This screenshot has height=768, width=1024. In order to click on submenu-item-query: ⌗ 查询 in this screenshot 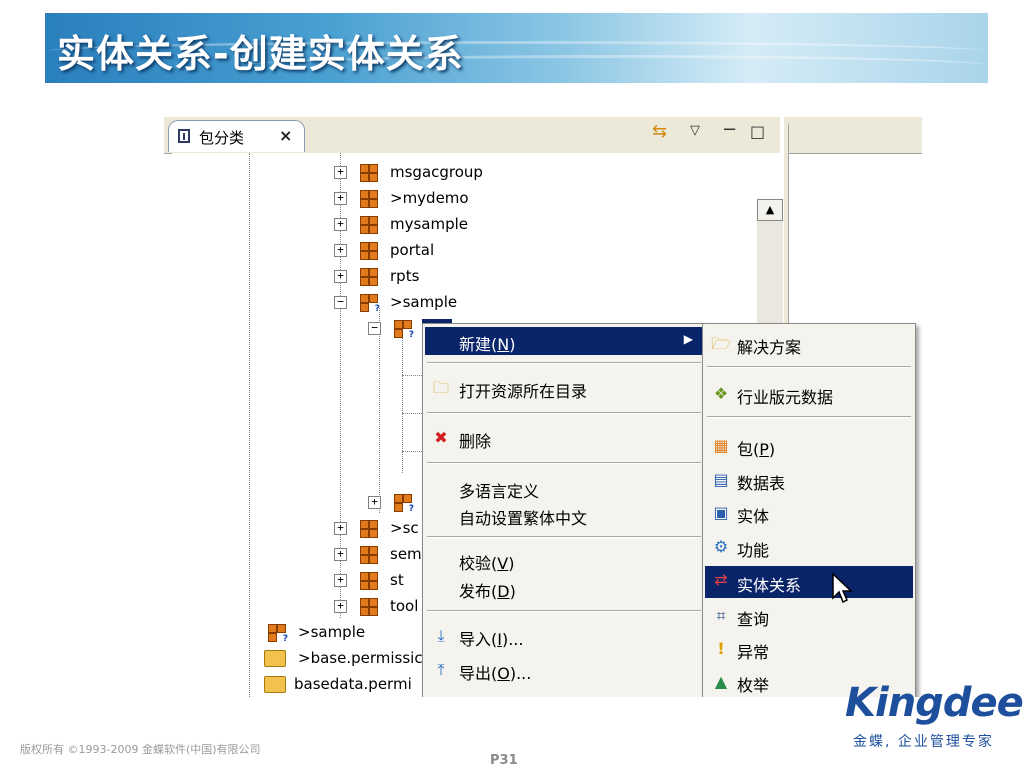, I will do `click(809, 616)`.